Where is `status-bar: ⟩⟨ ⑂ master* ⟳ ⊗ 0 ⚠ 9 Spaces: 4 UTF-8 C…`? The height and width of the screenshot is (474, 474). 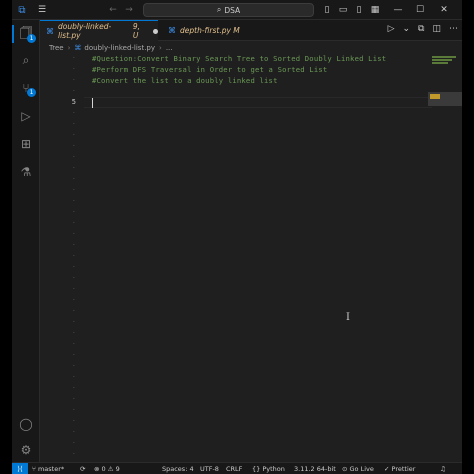
status-bar: ⟩⟨ ⑂ master* ⟳ ⊗ 0 ⚠ 9 Spaces: 4 UTF-8 C… is located at coordinates (237, 468).